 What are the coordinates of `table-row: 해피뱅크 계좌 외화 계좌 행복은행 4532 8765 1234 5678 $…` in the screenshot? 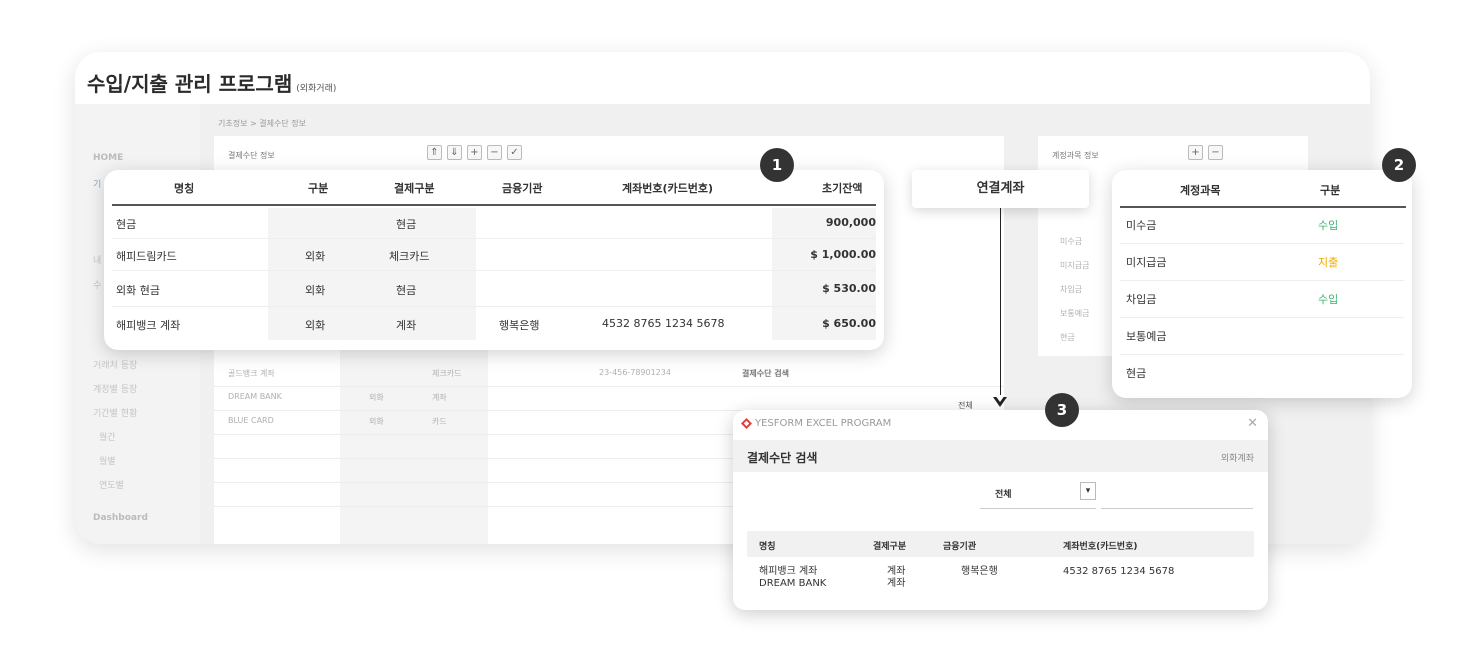 It's located at (494, 325).